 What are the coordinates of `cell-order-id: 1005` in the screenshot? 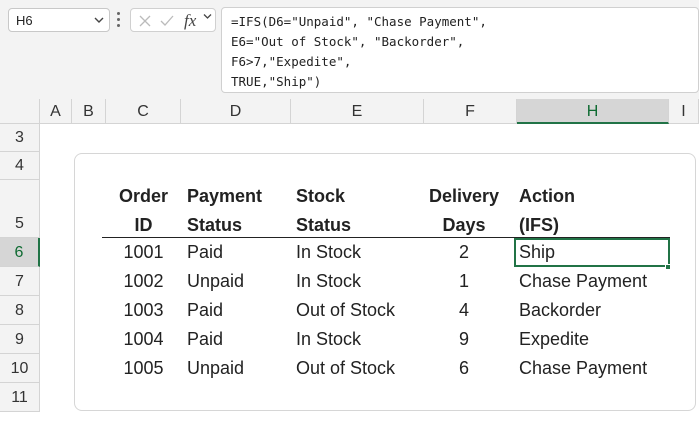 It's located at (143, 368).